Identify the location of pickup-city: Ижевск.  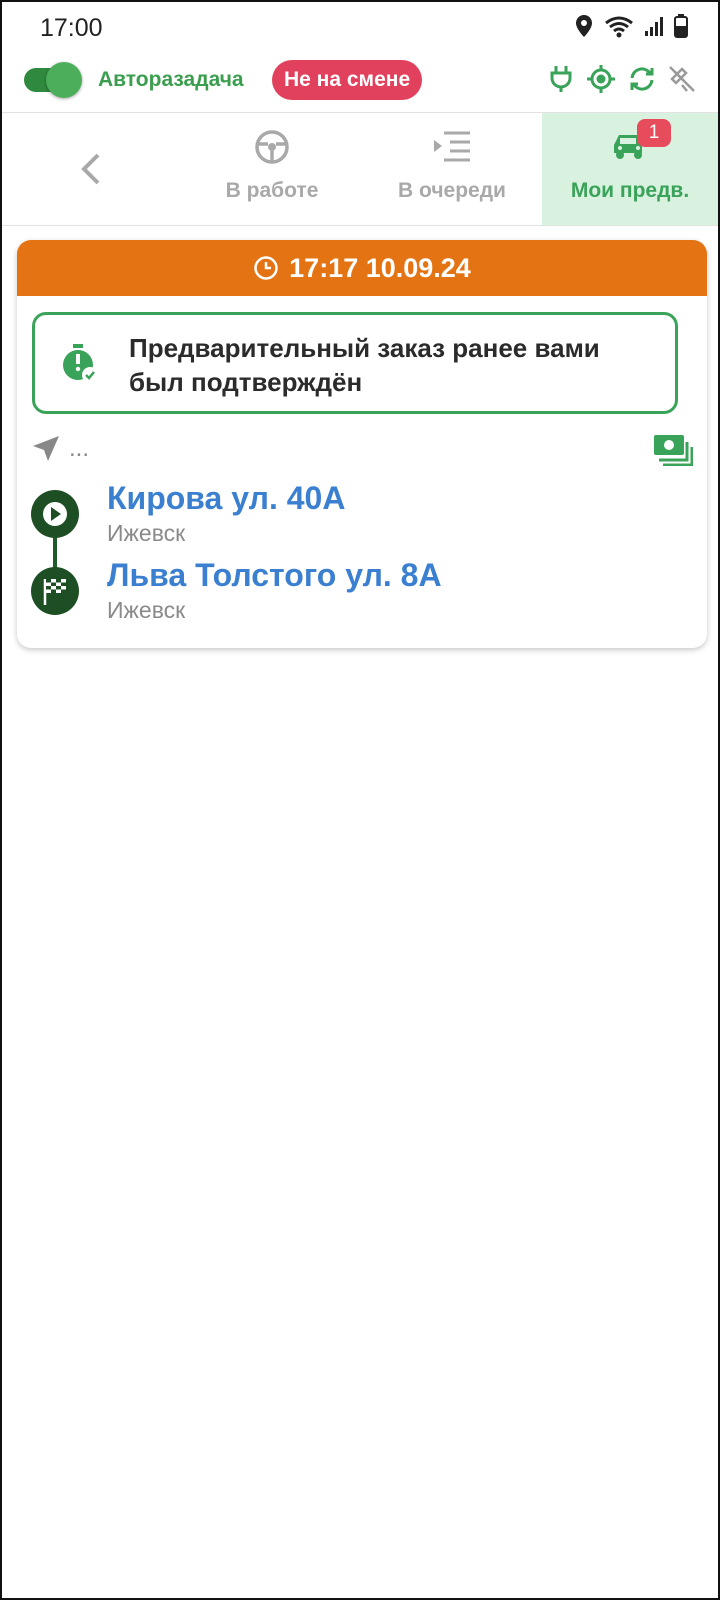
(146, 533).